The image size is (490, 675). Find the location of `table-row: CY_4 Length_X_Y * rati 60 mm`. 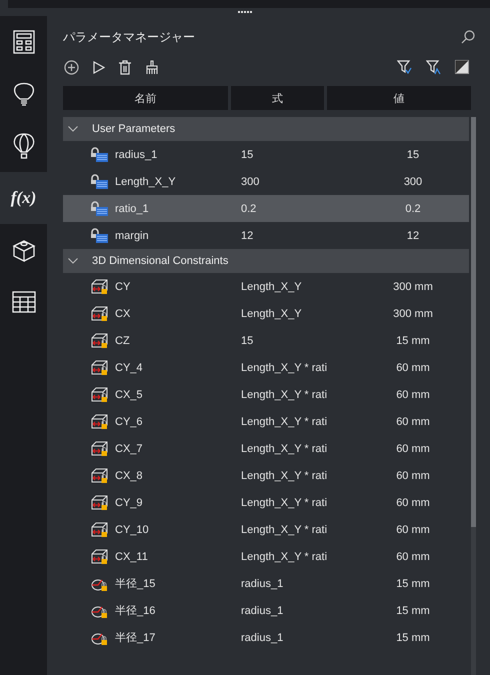

table-row: CY_4 Length_X_Y * rati 60 mm is located at coordinates (266, 367).